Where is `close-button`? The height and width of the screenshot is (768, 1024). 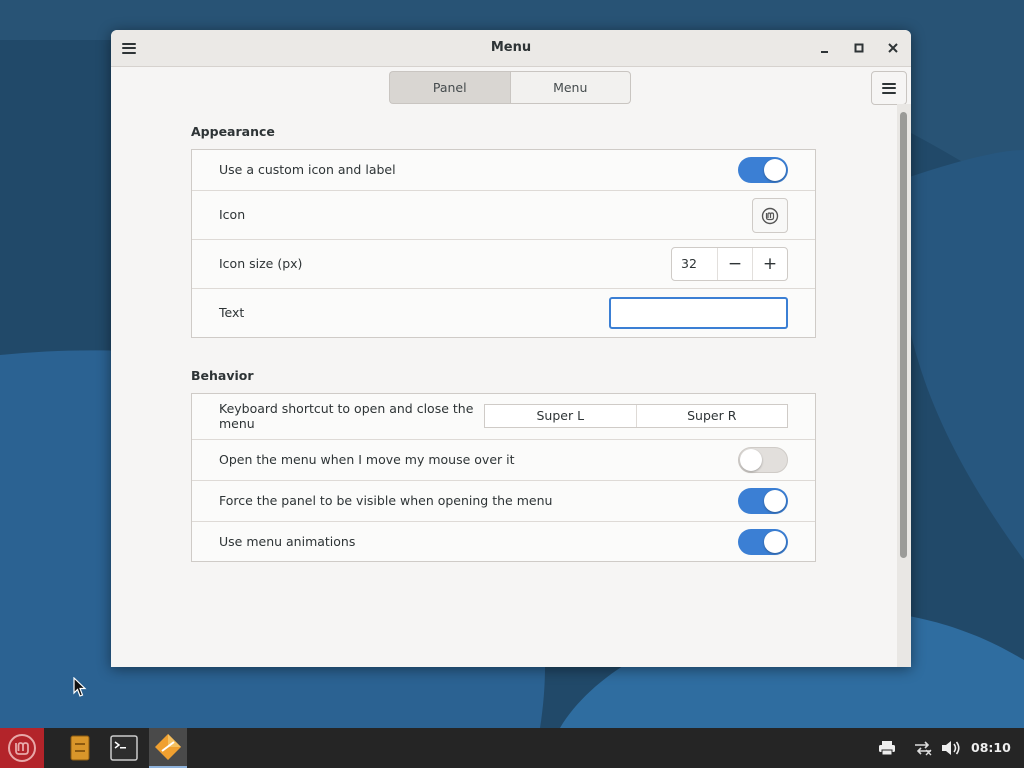 close-button is located at coordinates (893, 48).